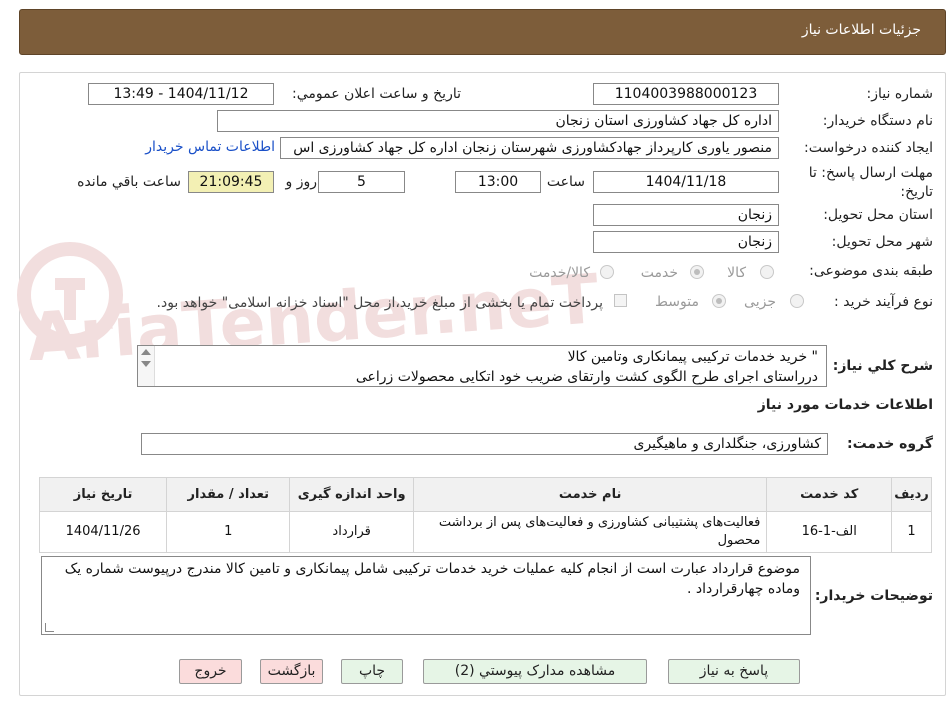 The width and height of the screenshot is (951, 703). What do you see at coordinates (376, 94) in the screenshot?
I see `announce-label: تاریخ و ساعت اعلان عمومي:` at bounding box center [376, 94].